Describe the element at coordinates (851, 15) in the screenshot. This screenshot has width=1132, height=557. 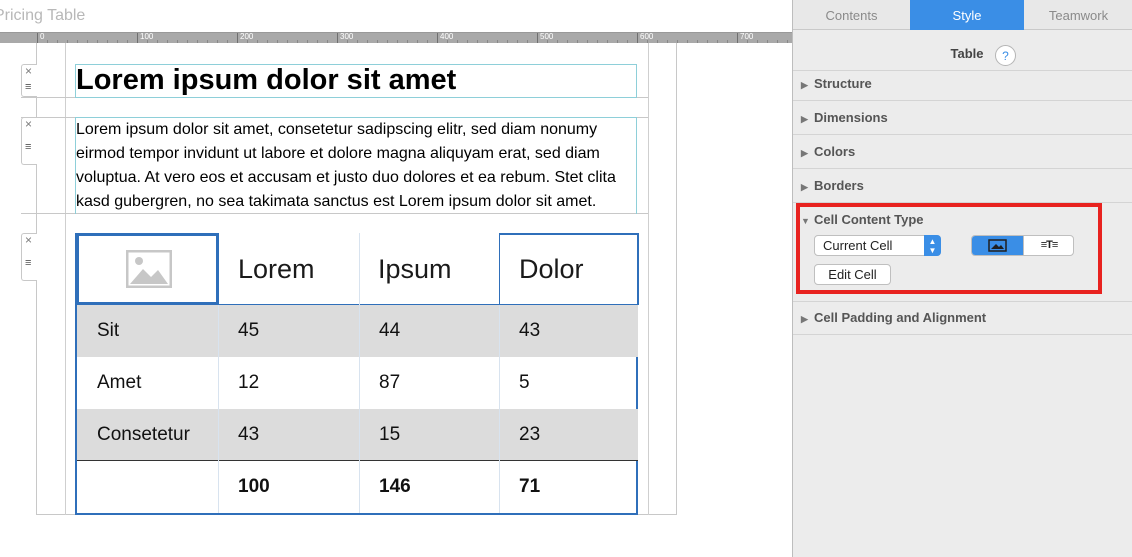
I see `tab-contents: Contents` at that location.